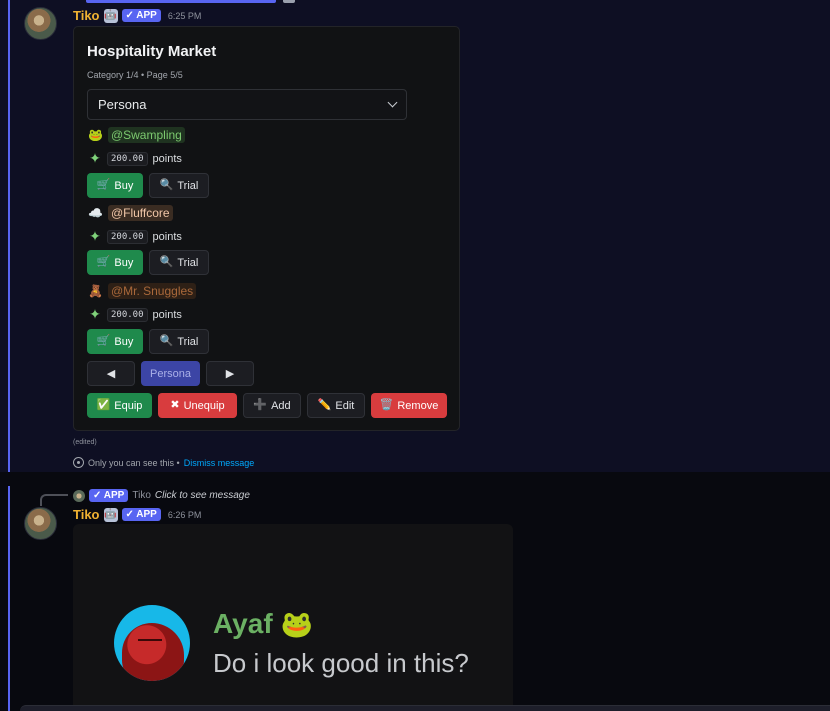  I want to click on edited-label: (edited), so click(85, 442).